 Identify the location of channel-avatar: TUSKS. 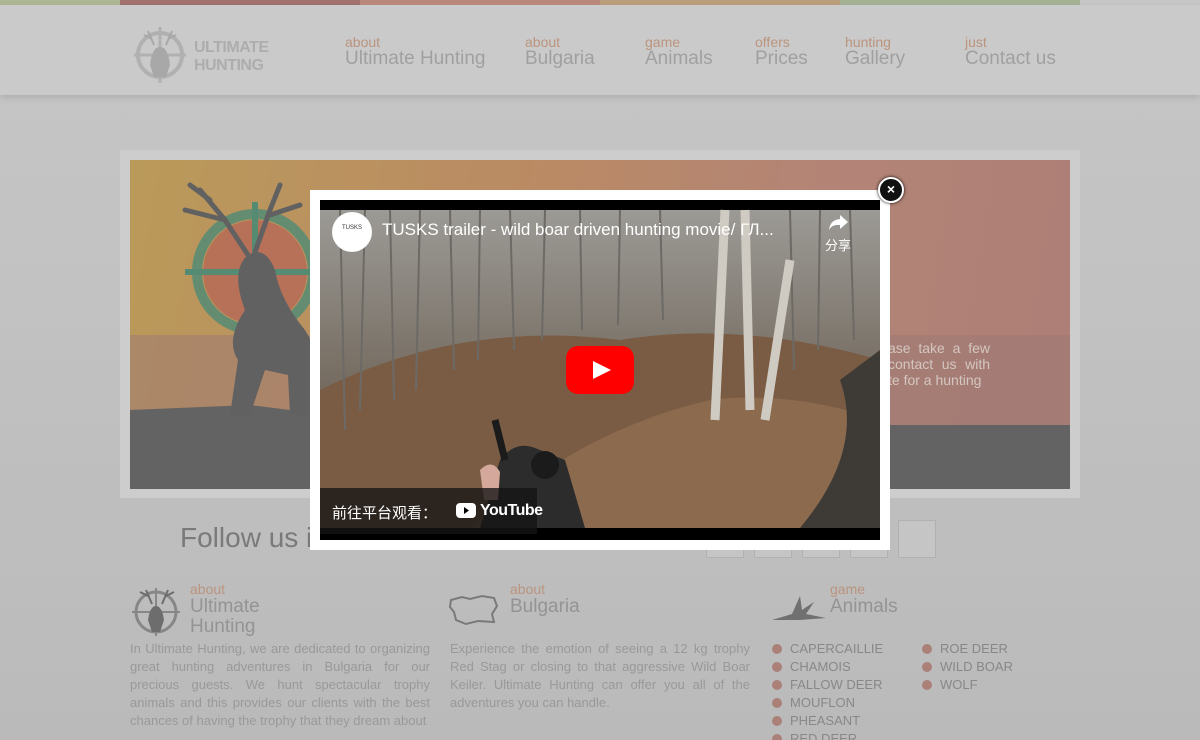
(352, 232).